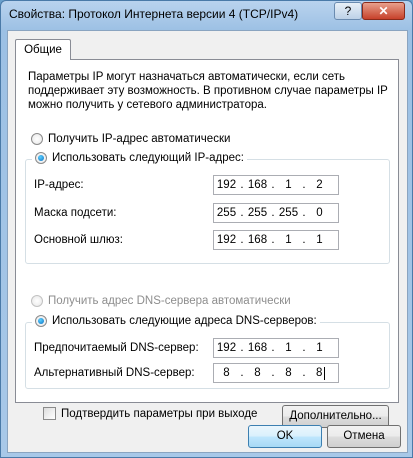 The height and width of the screenshot is (458, 413). I want to click on preferred-dns-label: Предпочитаемый DNS-сервер:, so click(116, 348).